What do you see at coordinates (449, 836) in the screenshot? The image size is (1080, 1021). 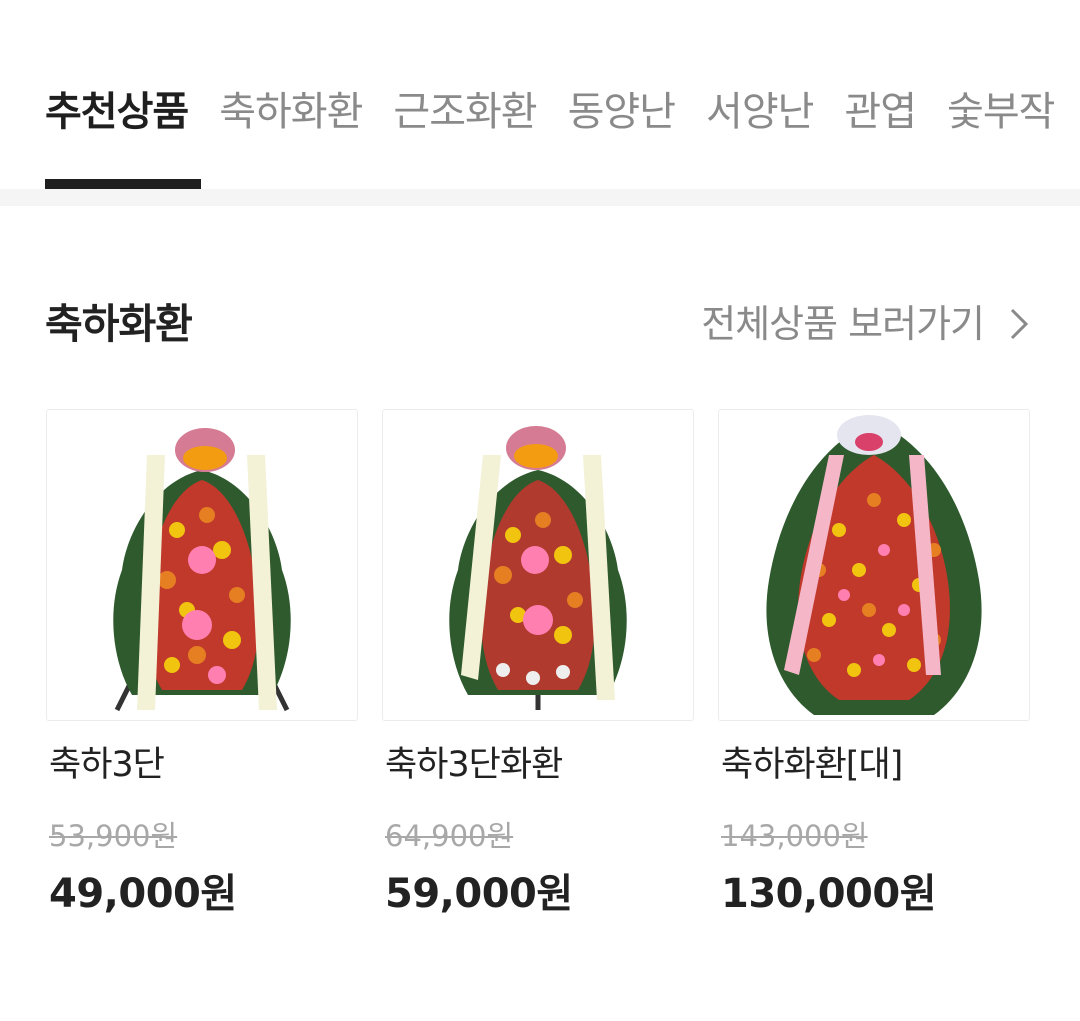 I see `original-price: 64,900원` at bounding box center [449, 836].